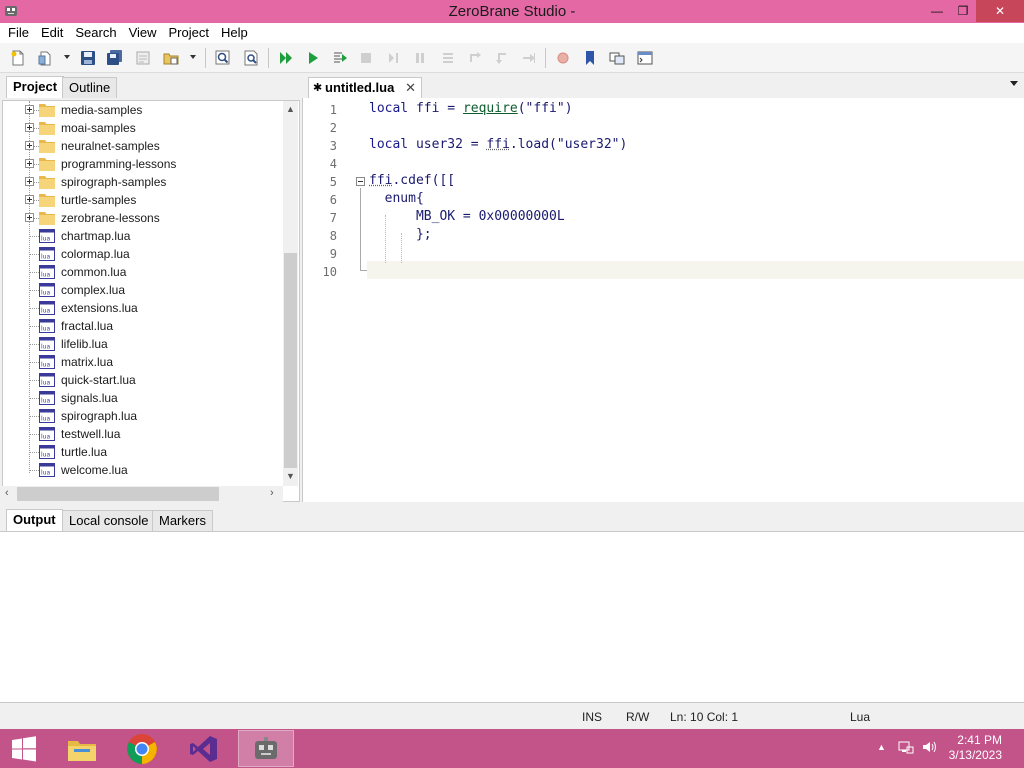 The image size is (1024, 768). I want to click on new-file-icon, so click(18, 58).